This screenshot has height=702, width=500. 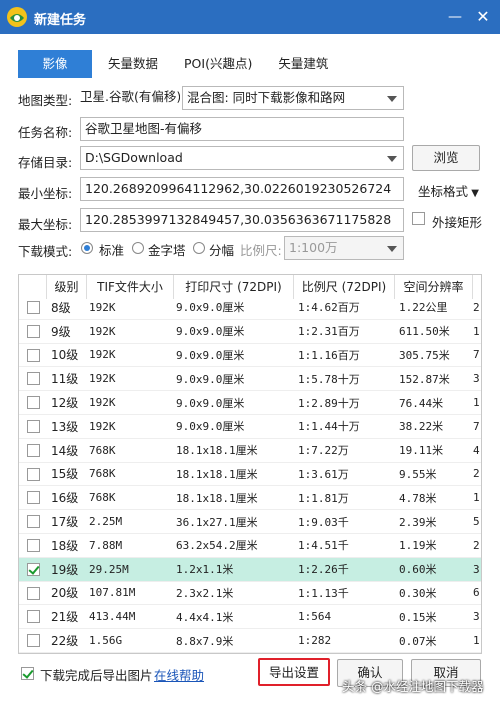 I want to click on level-cell: 19级, so click(x=65, y=569).